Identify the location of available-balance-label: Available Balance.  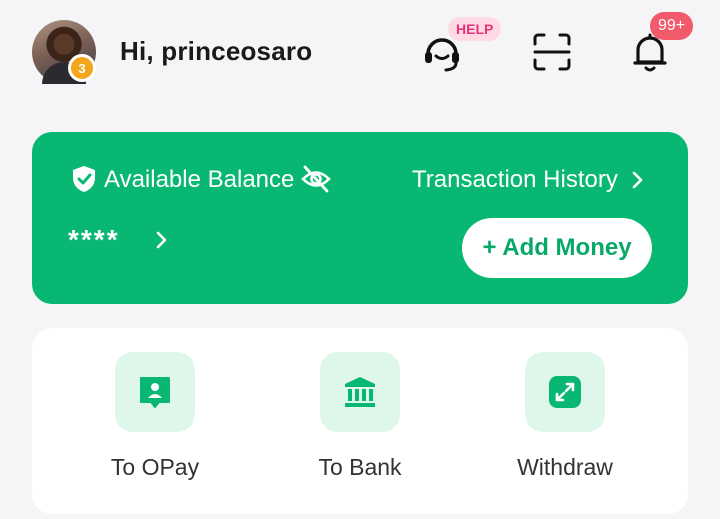
(199, 179).